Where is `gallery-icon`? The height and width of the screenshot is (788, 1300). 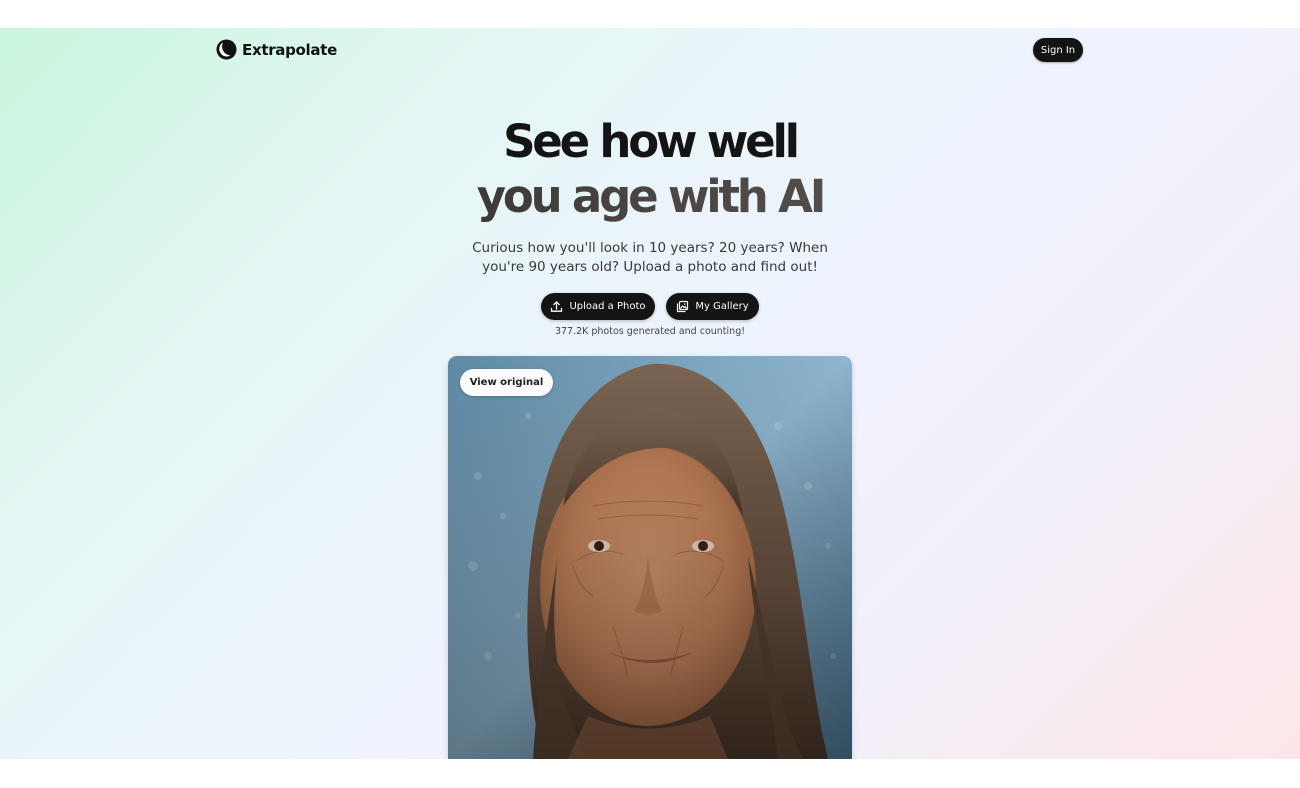 gallery-icon is located at coordinates (683, 306).